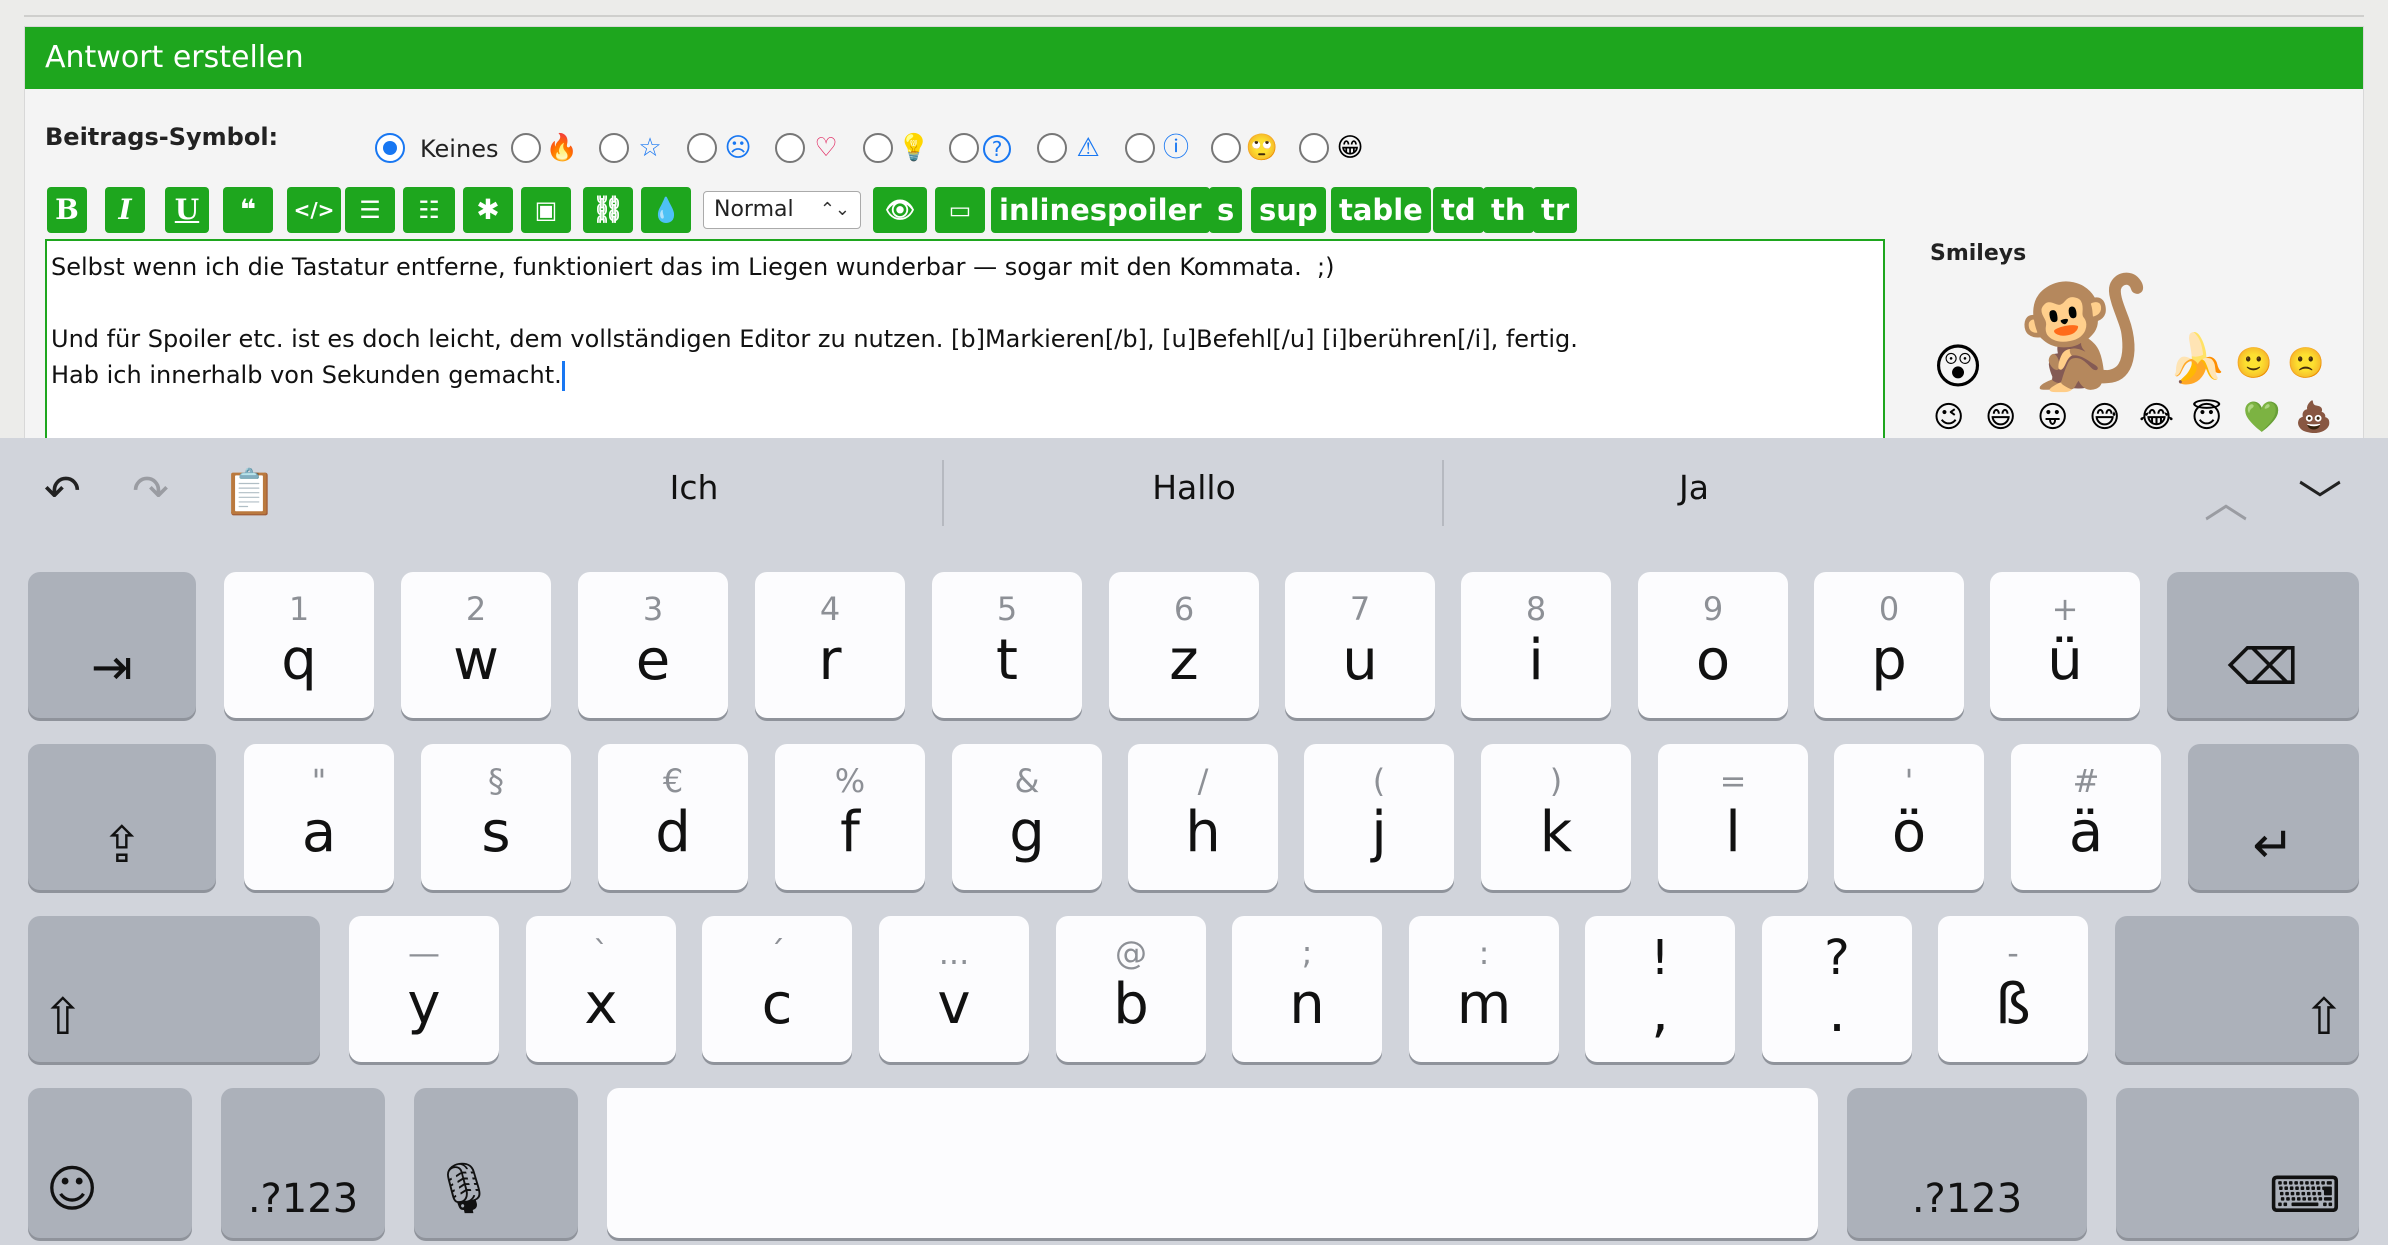 The width and height of the screenshot is (2388, 1245). Describe the element at coordinates (608, 210) in the screenshot. I see `link-button: ⛓` at that location.